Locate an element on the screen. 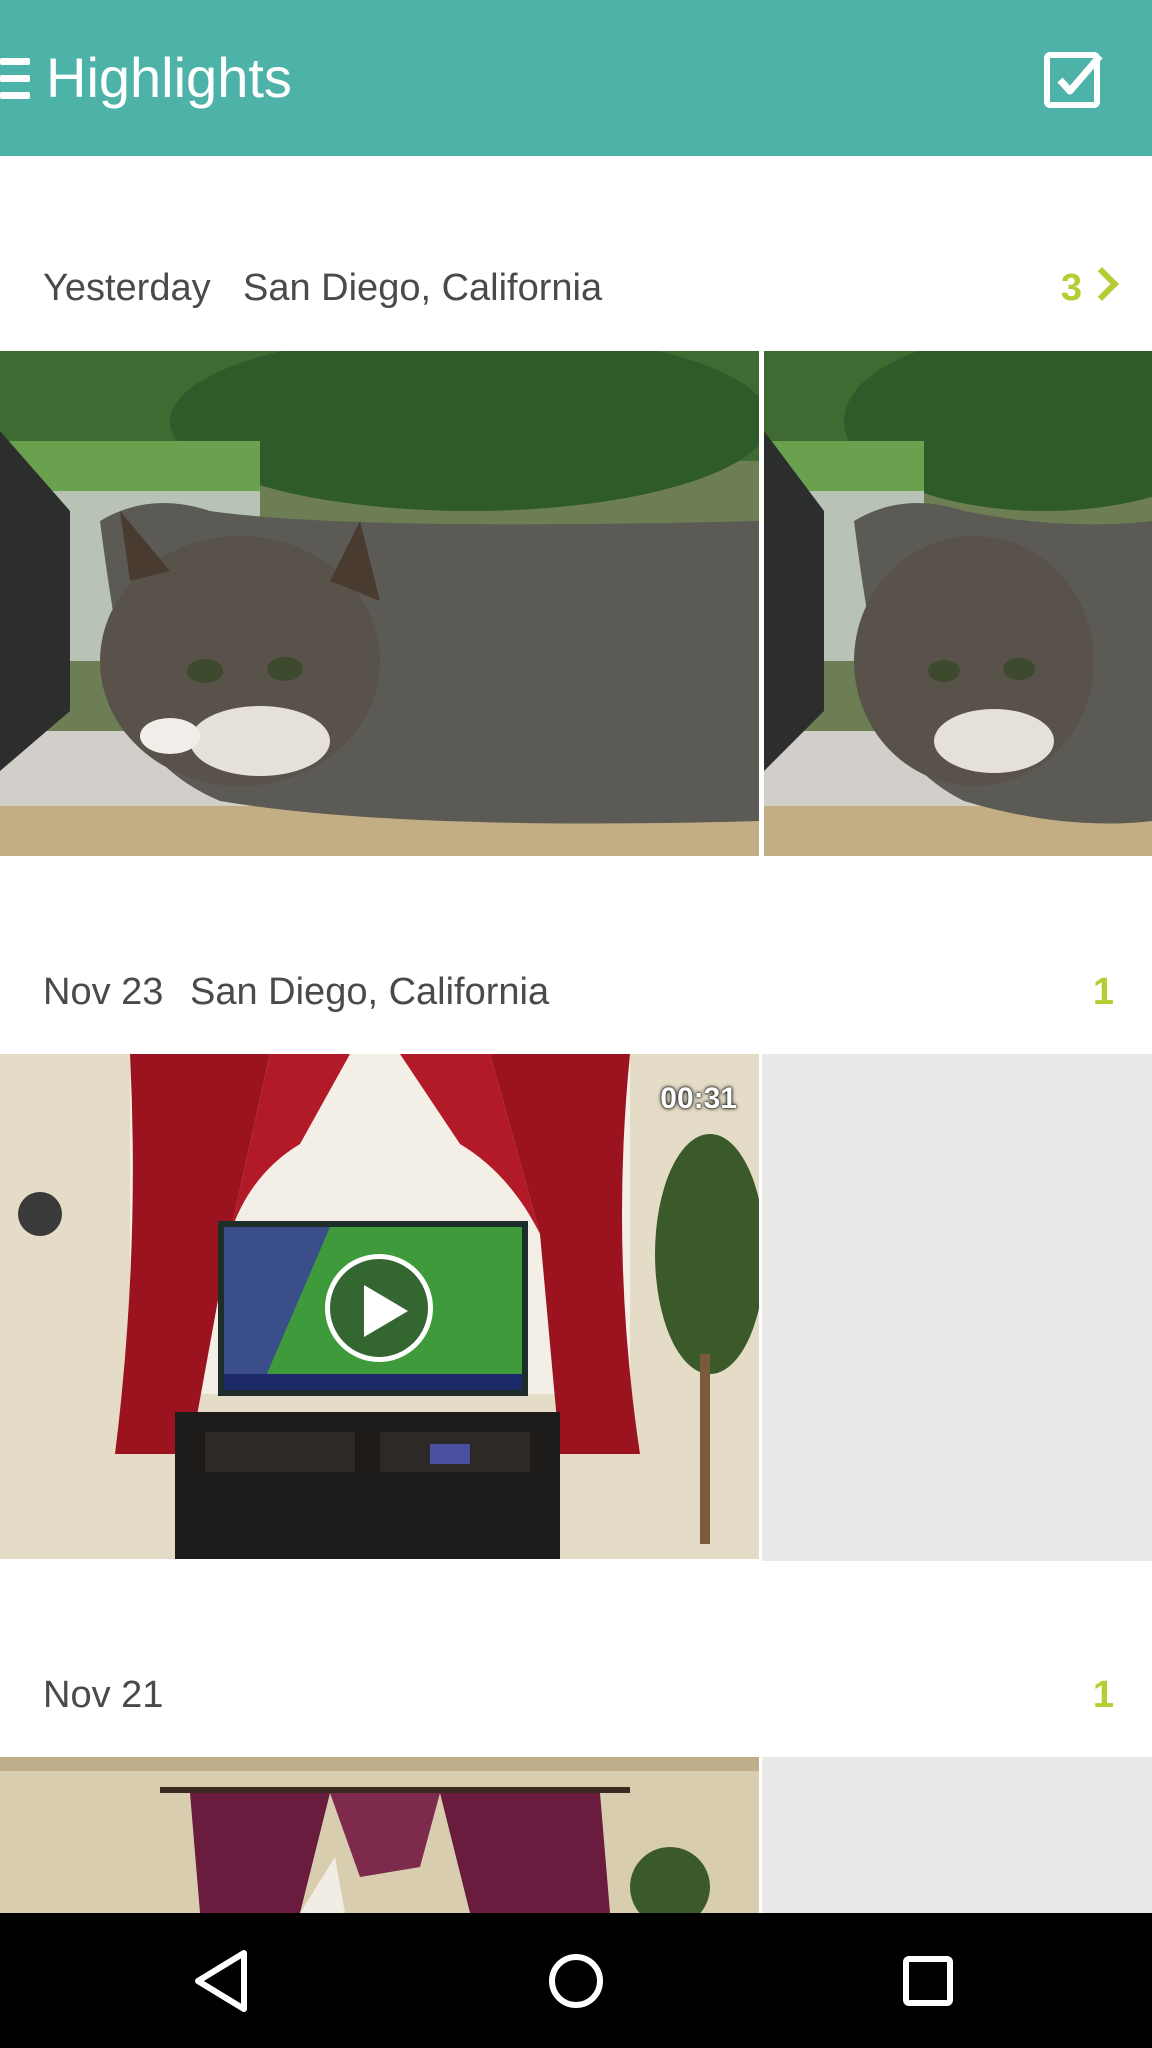 The image size is (1152, 2048). chevron-right-icon is located at coordinates (1102, 284).